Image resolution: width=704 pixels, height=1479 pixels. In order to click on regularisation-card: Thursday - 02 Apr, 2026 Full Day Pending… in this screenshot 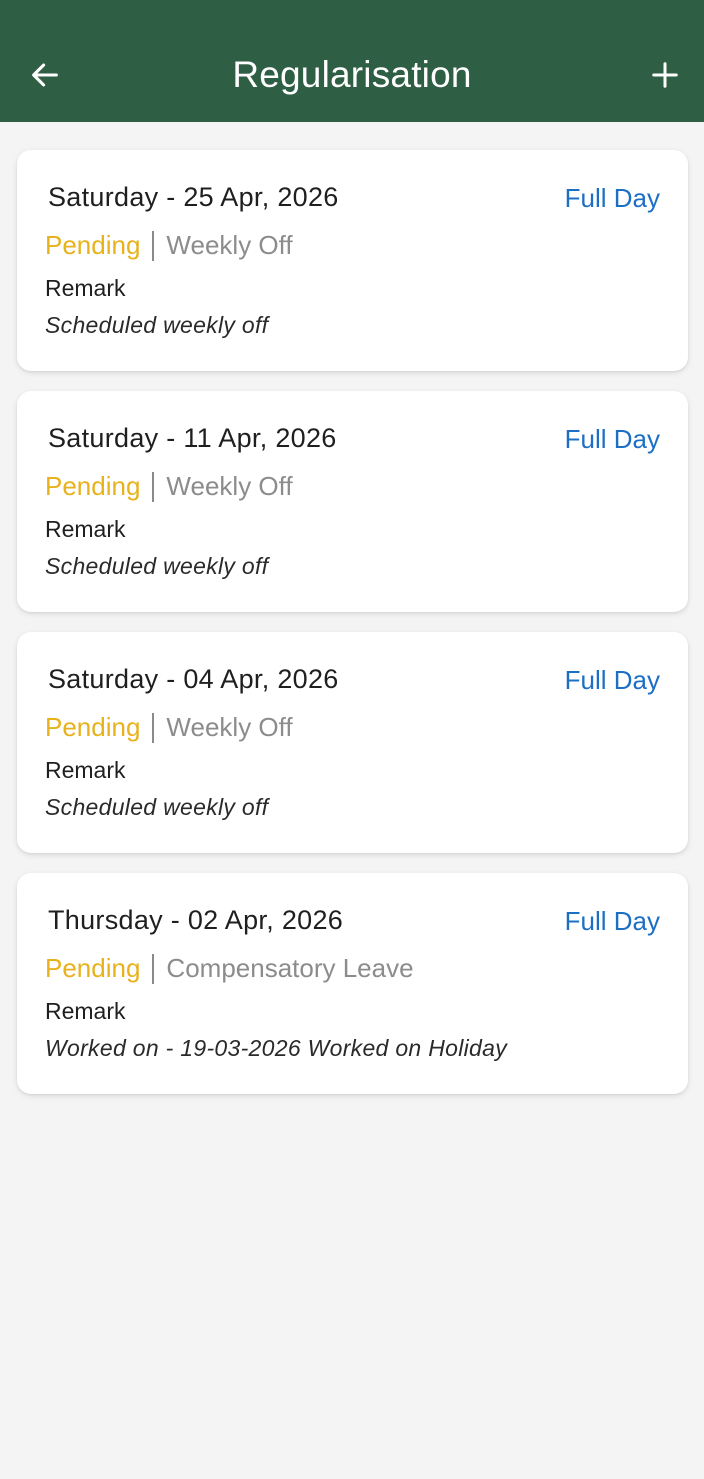, I will do `click(352, 983)`.